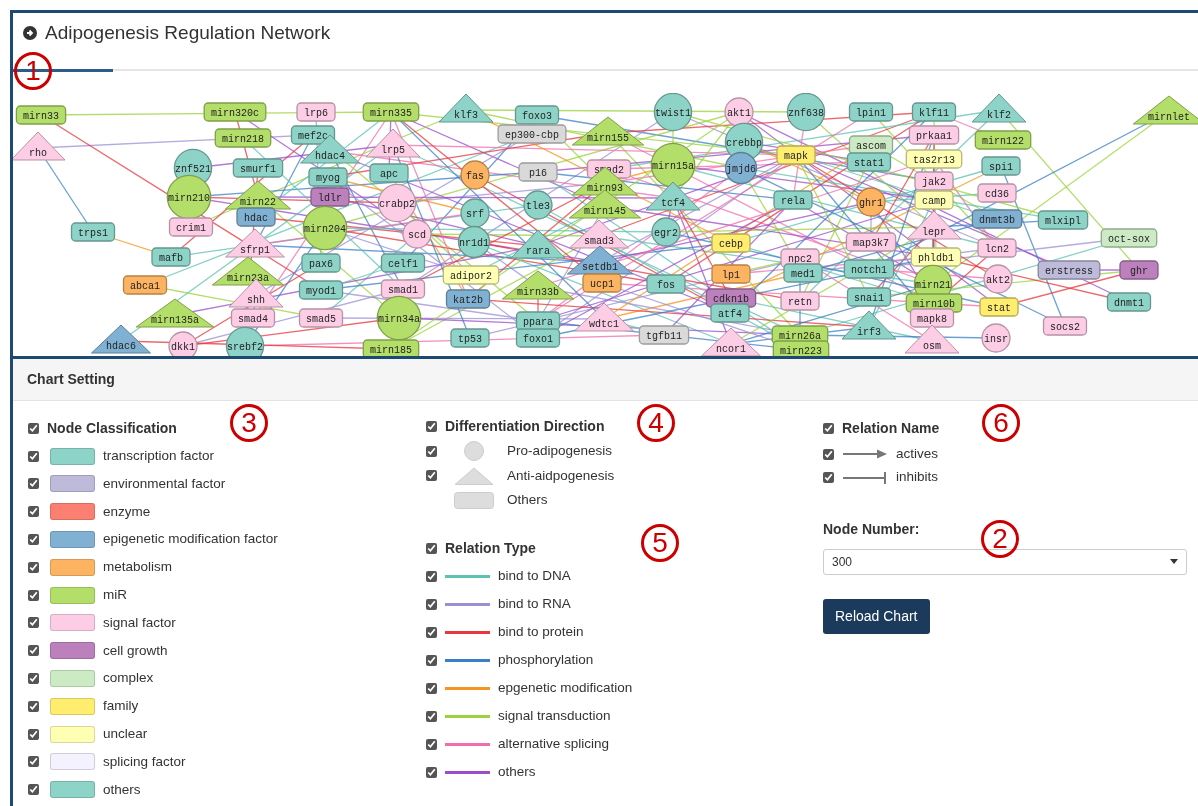 Image resolution: width=1198 pixels, height=806 pixels. Describe the element at coordinates (1165, 109) in the screenshot. I see `network-node: mirnlet` at that location.